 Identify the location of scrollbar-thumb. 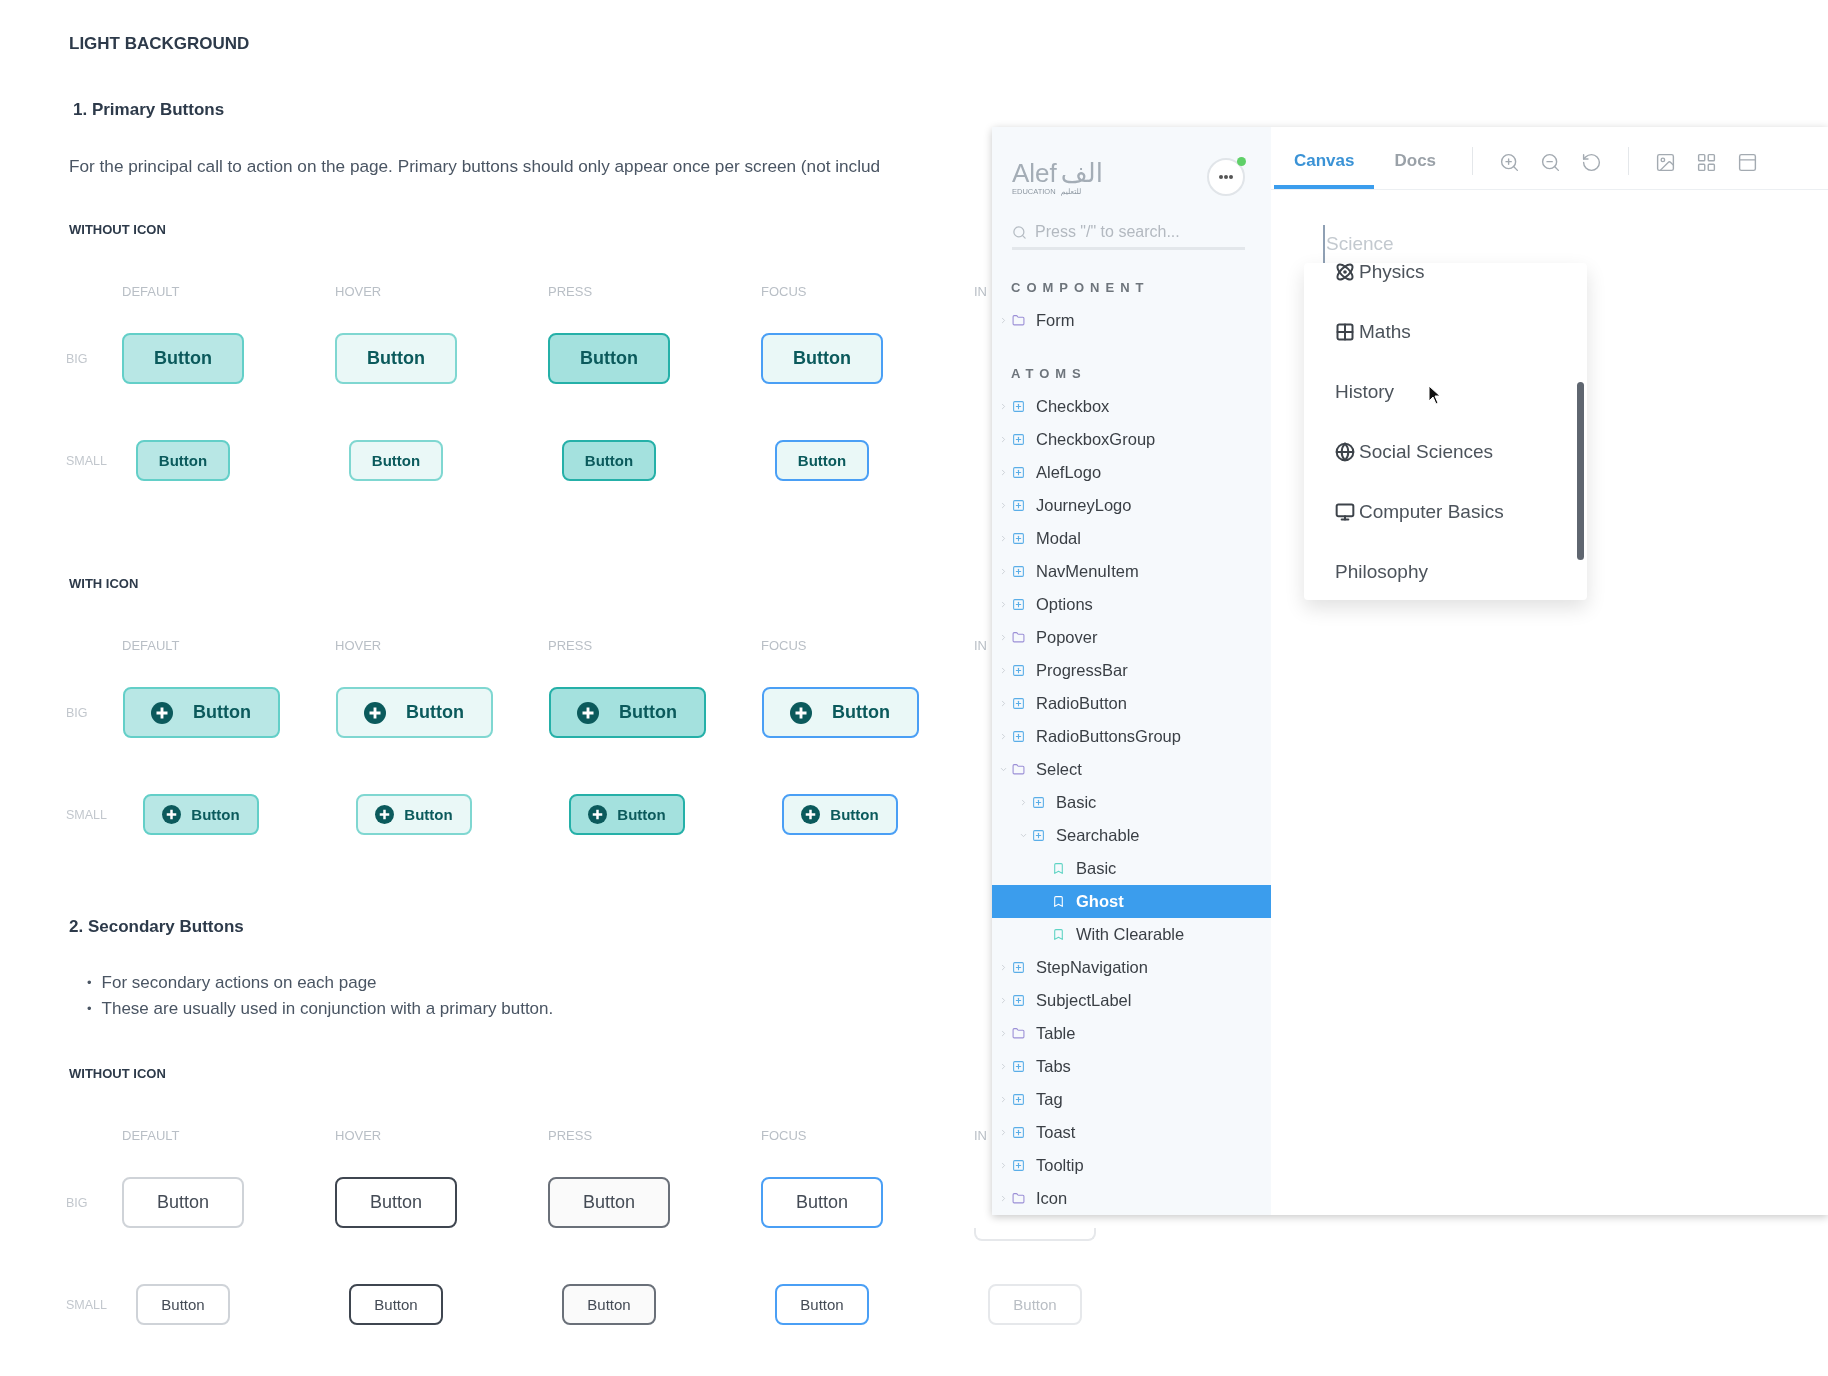
(1580, 471).